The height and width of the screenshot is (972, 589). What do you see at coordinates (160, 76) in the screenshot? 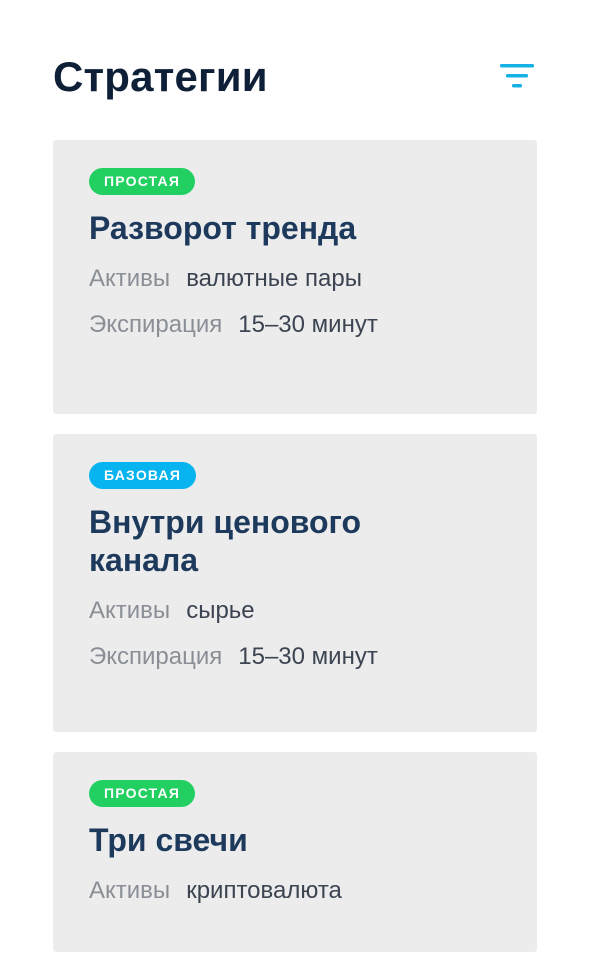
I see `page-title: Стратегии` at bounding box center [160, 76].